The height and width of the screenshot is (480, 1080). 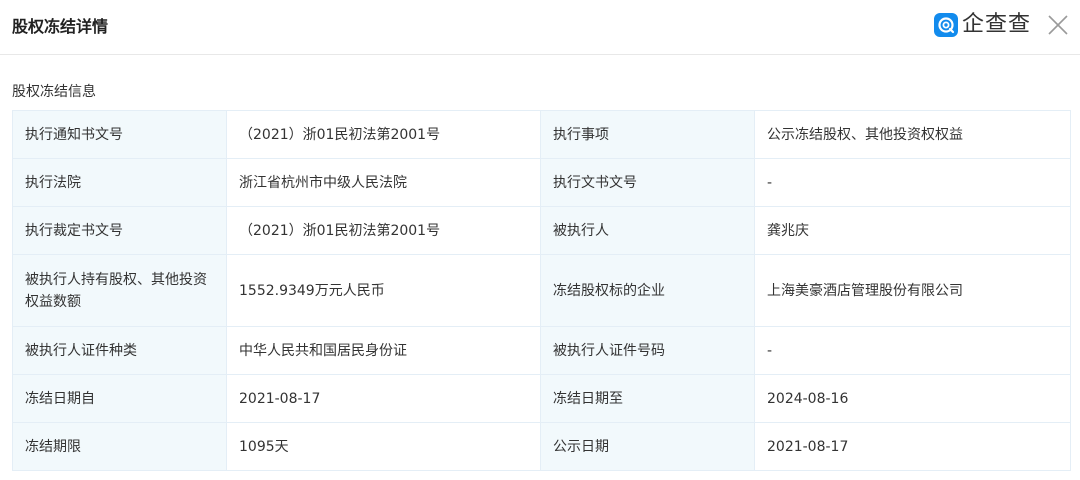 I want to click on executed-person-link: 龚兆庆, so click(x=912, y=230).